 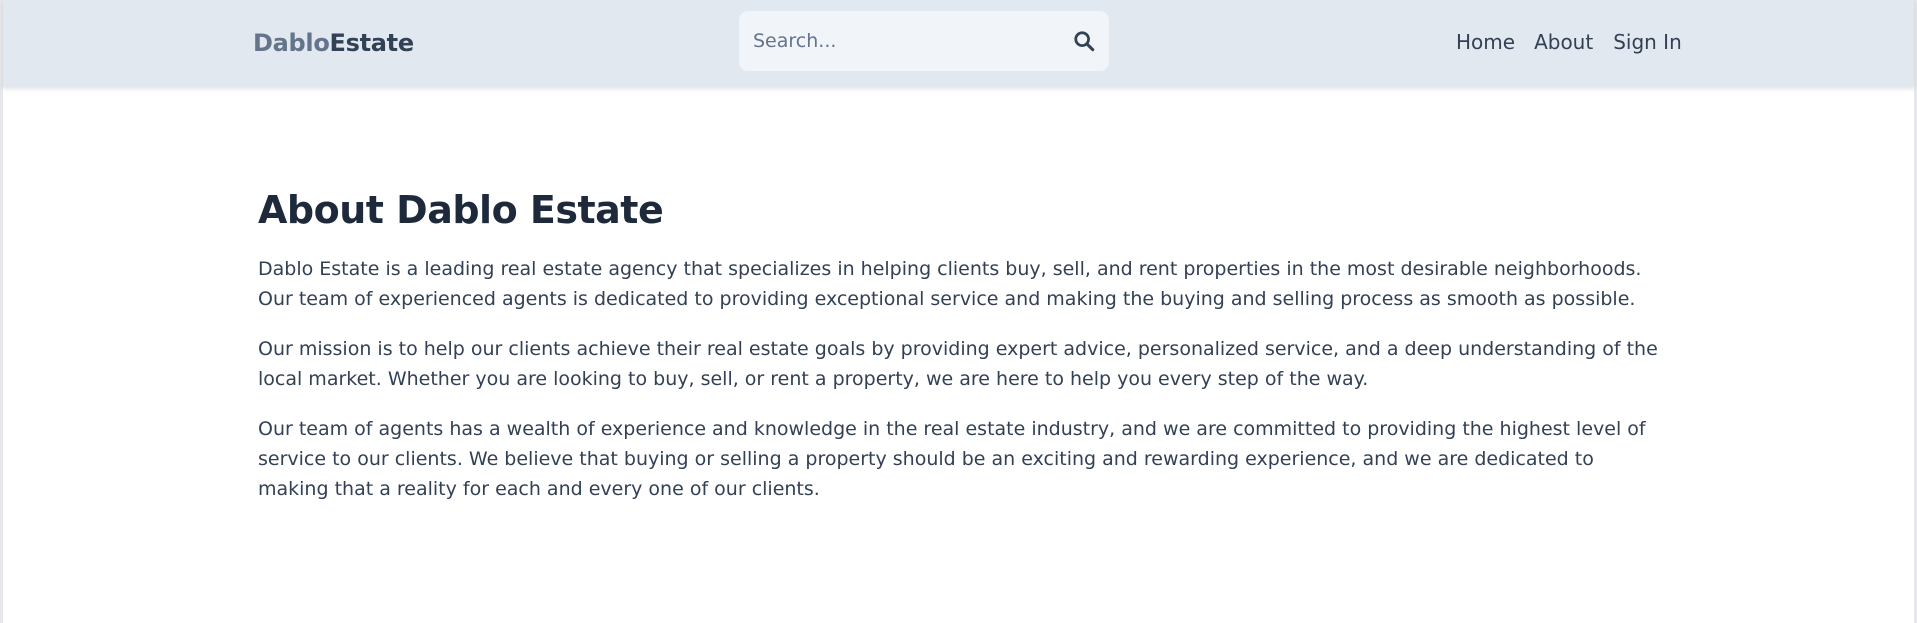 What do you see at coordinates (1647, 42) in the screenshot?
I see `nav-link-sign-in: Sign In` at bounding box center [1647, 42].